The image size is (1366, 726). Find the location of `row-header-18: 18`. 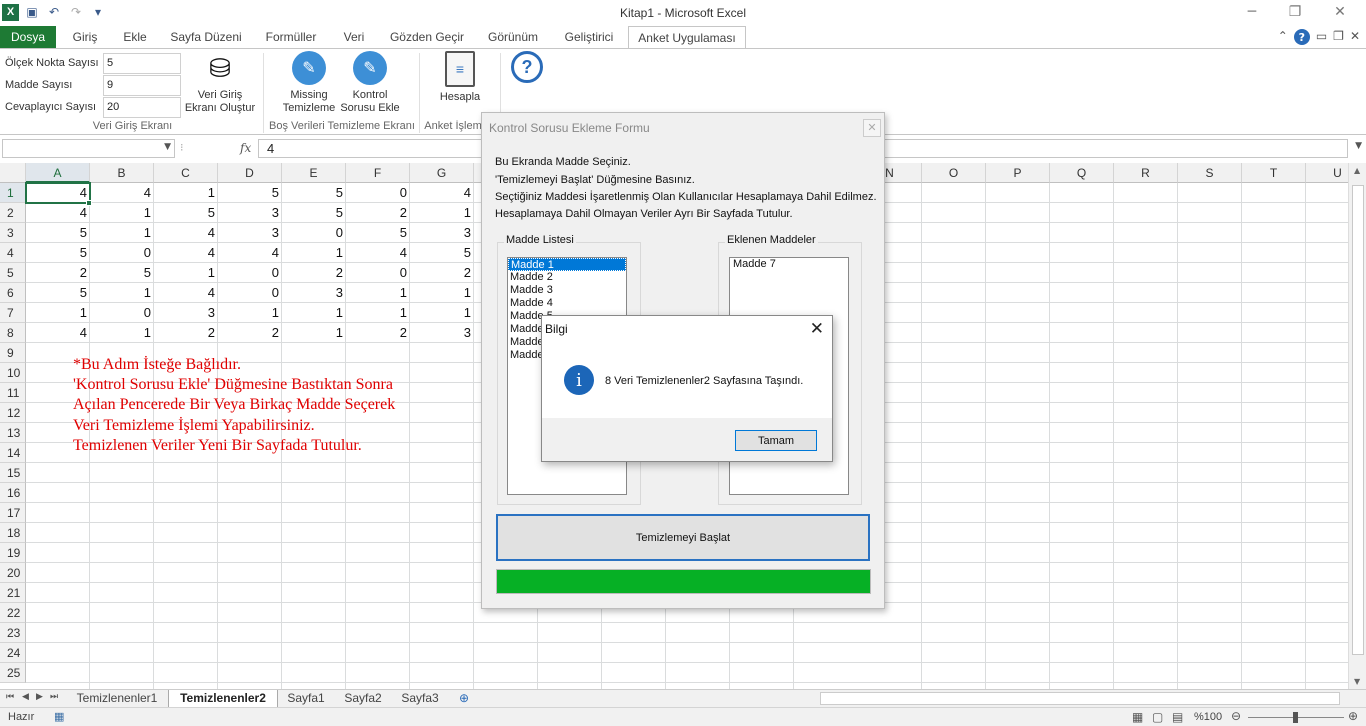

row-header-18: 18 is located at coordinates (13, 533).